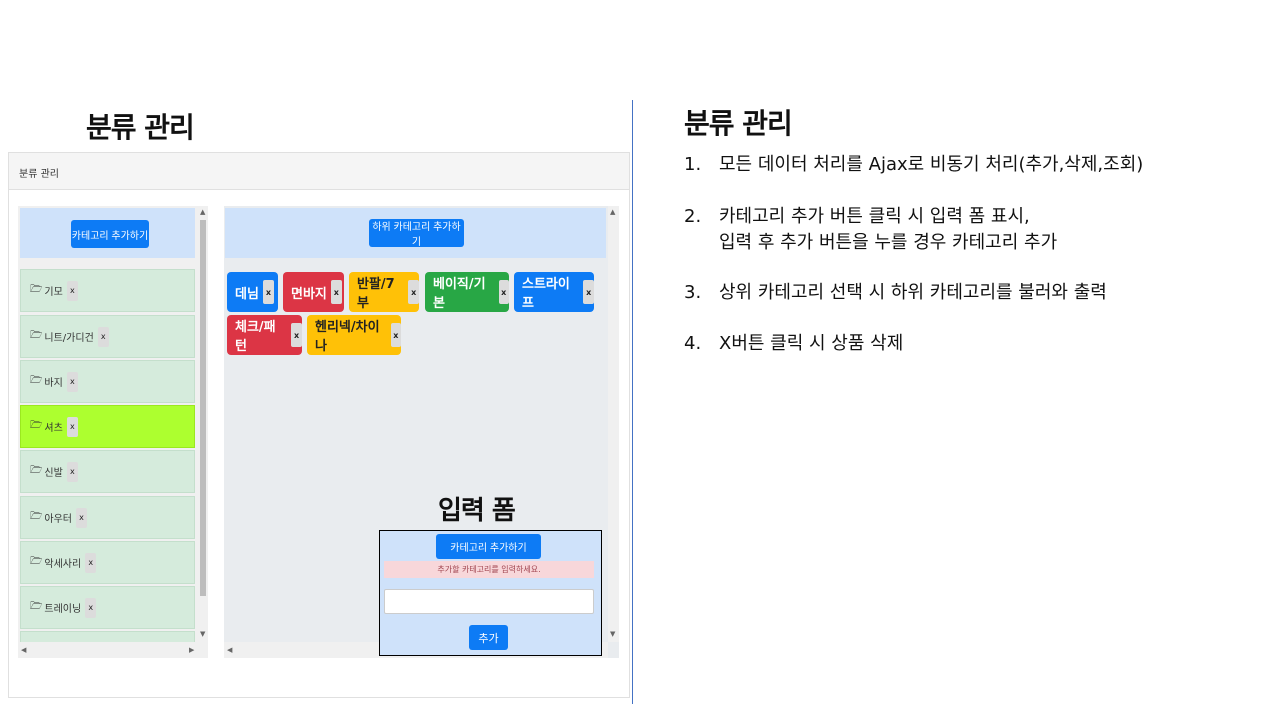 The image size is (1280, 720). I want to click on subcategory-tag-0: 데님 x, so click(252, 292).